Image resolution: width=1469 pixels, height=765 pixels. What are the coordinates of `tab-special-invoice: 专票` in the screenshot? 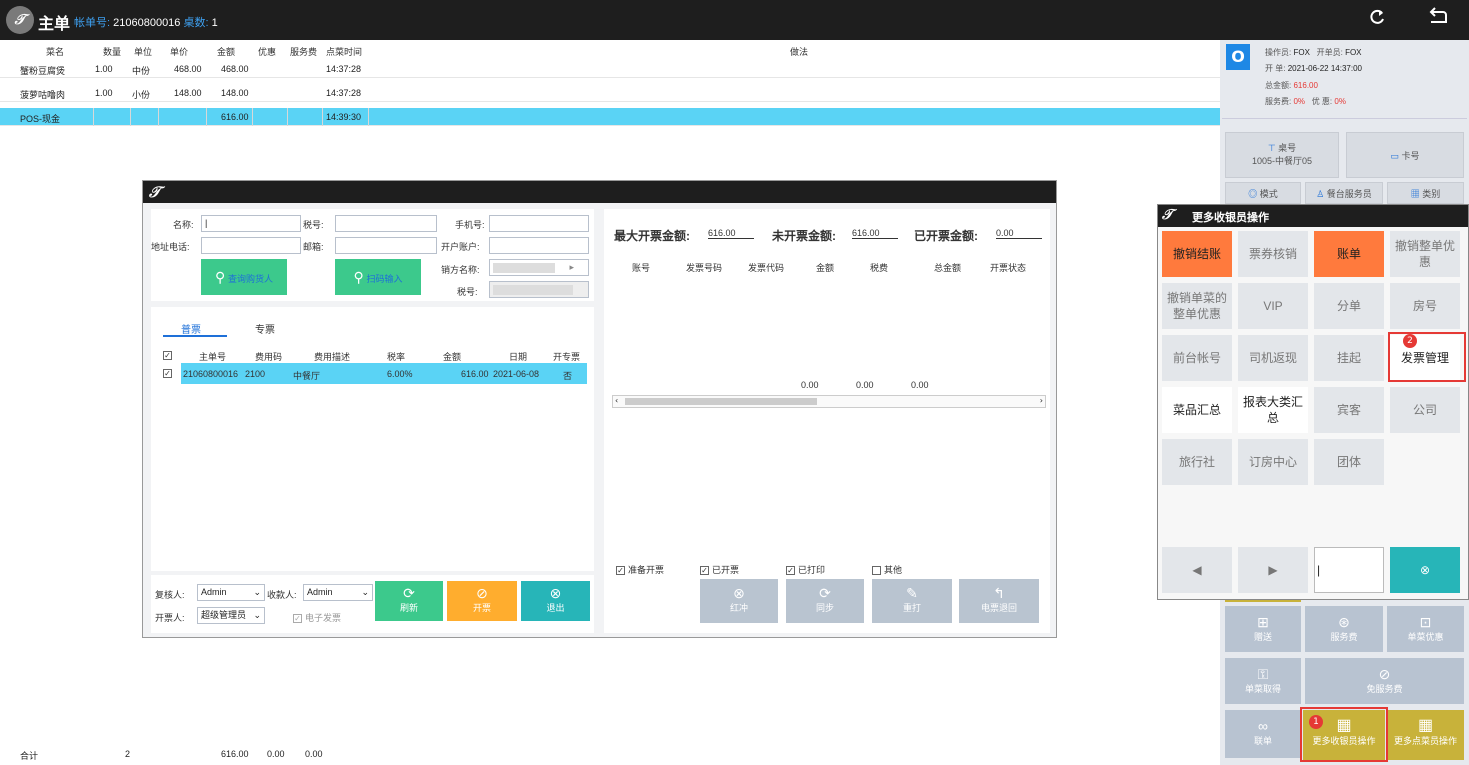 It's located at (265, 328).